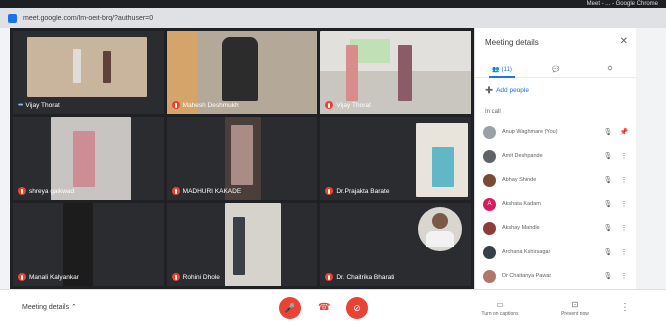 The height and width of the screenshot is (322, 666). What do you see at coordinates (290, 308) in the screenshot?
I see `mic-toggle-button: 🎤` at bounding box center [290, 308].